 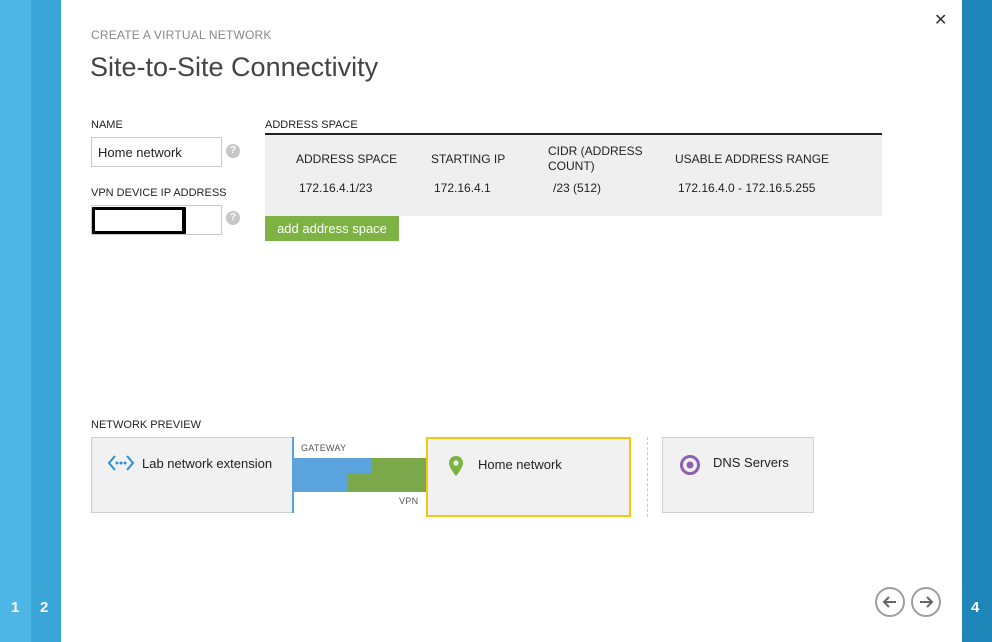 What do you see at coordinates (940, 21) in the screenshot?
I see `close-icon: ✕` at bounding box center [940, 21].